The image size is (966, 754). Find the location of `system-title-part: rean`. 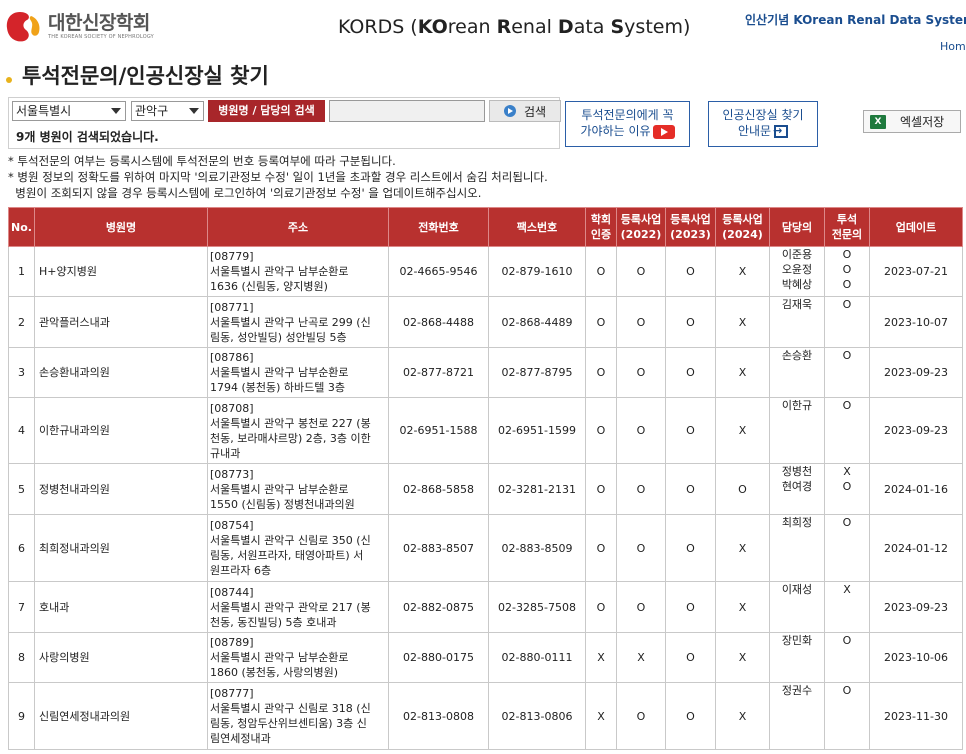

system-title-part: rean is located at coordinates (472, 27).